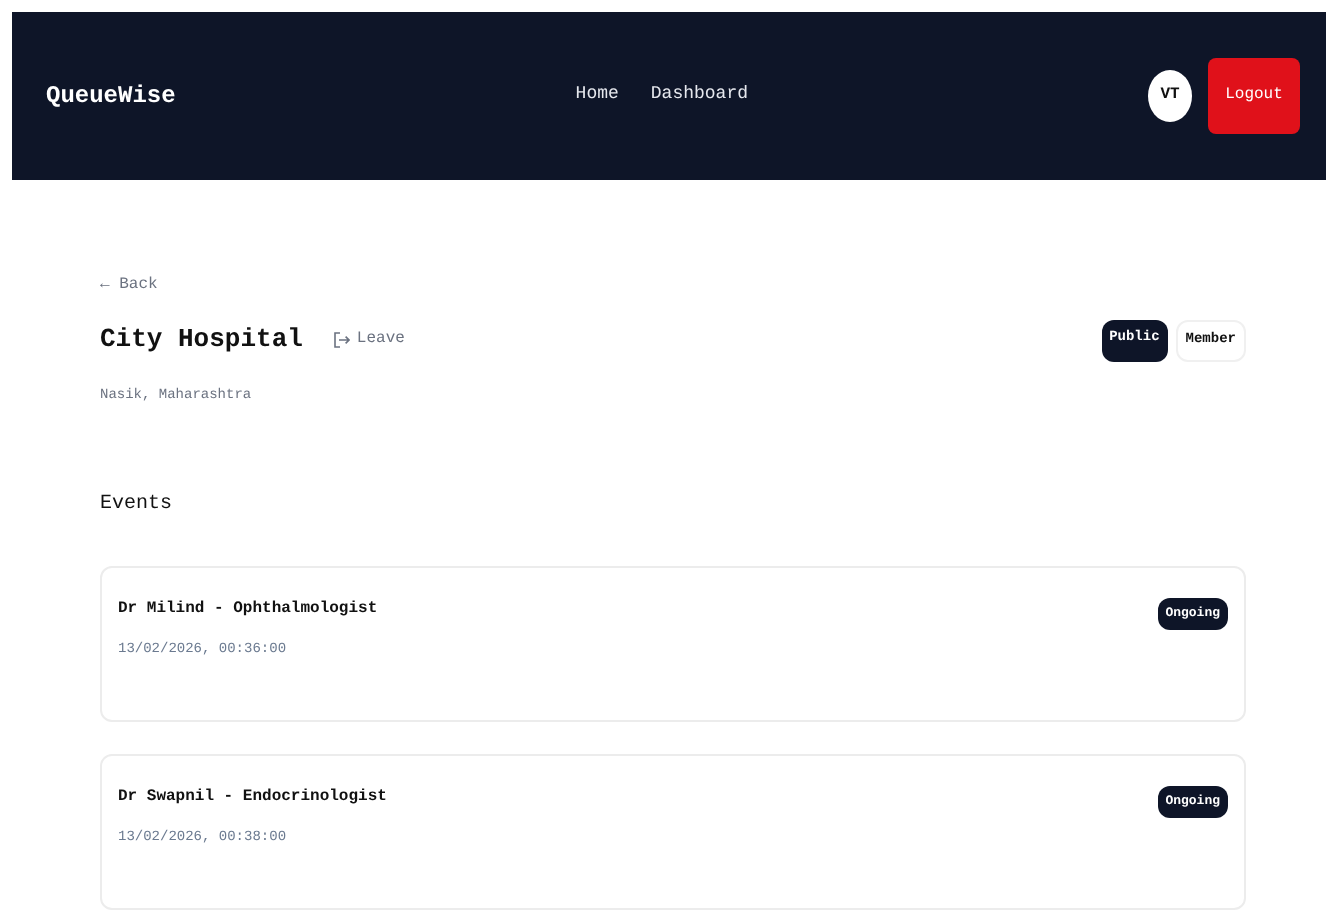  I want to click on nav-link: Dashboard, so click(699, 96).